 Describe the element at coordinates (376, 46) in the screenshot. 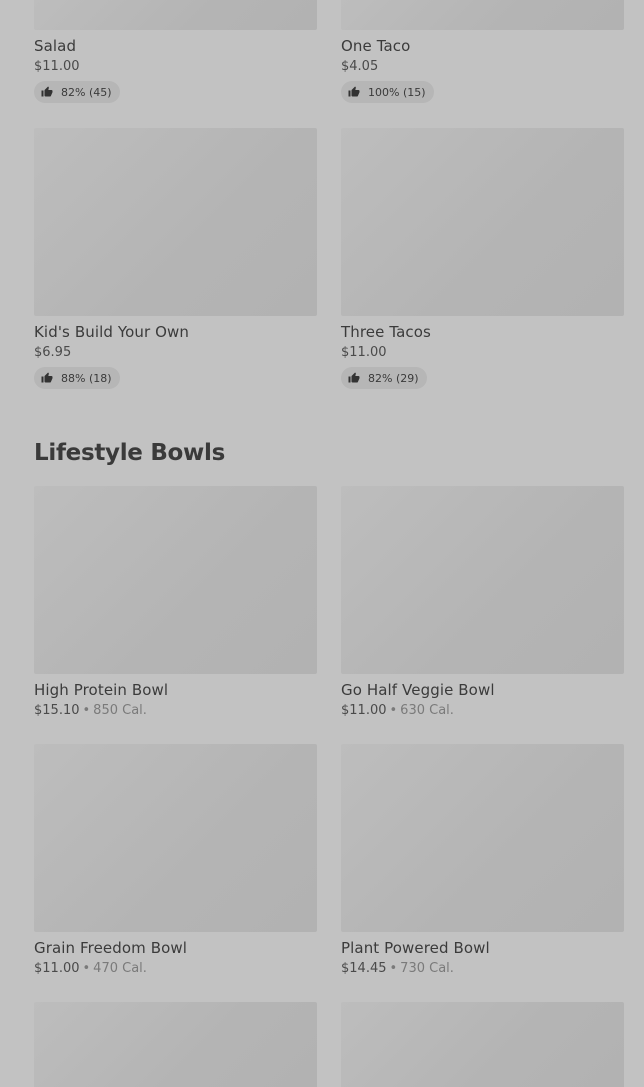

I see `item-name: One Taco` at that location.